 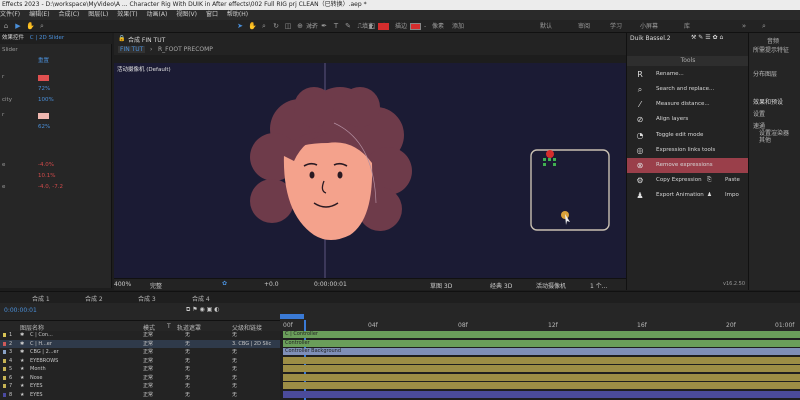 What do you see at coordinates (42, 26) in the screenshot?
I see `zoom-tool-icon: ⌕` at bounding box center [42, 26].